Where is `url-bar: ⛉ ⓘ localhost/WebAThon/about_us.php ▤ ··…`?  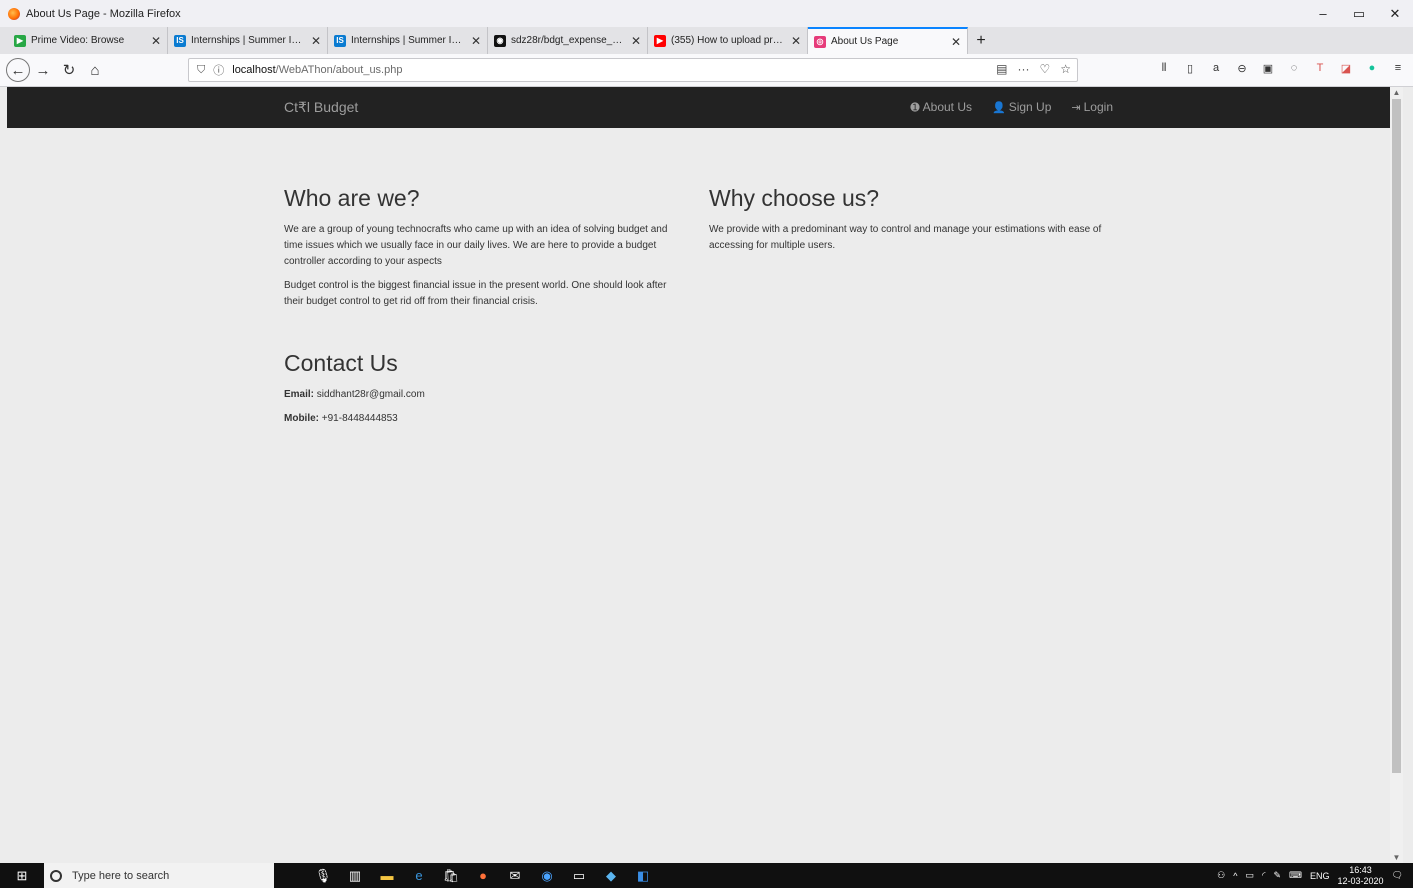 url-bar: ⛉ ⓘ localhost/WebAThon/about_us.php ▤ ··… is located at coordinates (633, 70).